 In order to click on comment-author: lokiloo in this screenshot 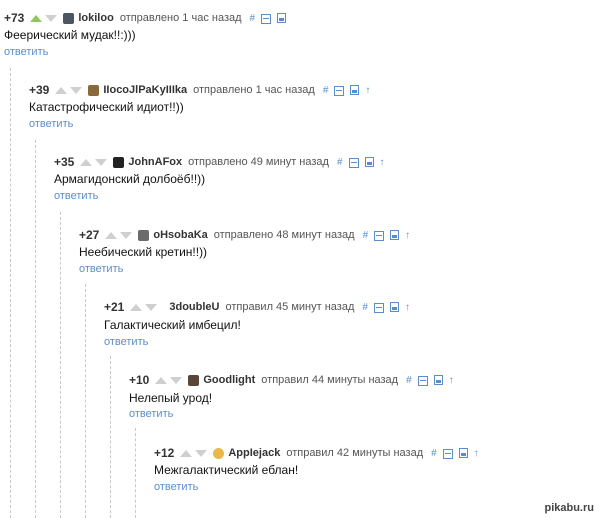, I will do `click(95, 18)`.